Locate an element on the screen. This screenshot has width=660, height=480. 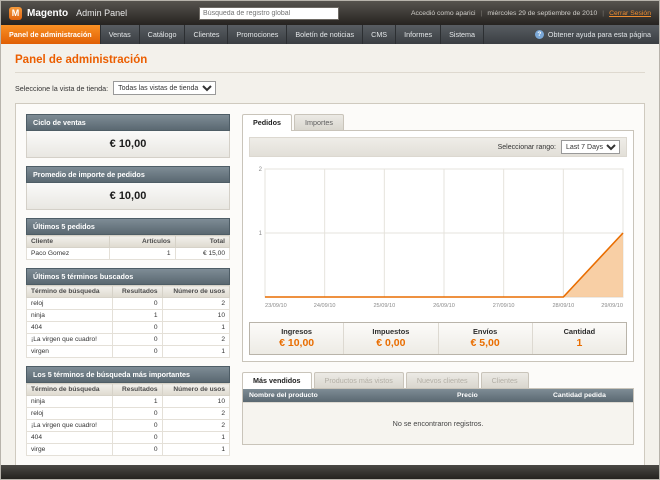
table-cell: ninja is located at coordinates (69, 401).